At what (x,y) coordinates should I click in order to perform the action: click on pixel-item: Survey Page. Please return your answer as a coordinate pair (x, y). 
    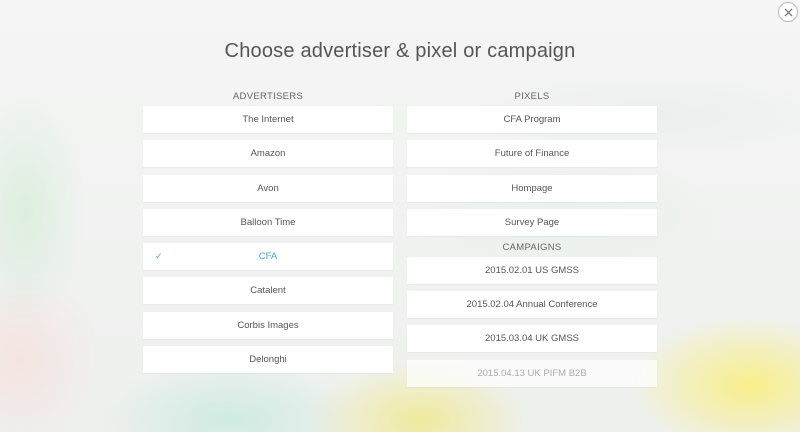
    Looking at the image, I should click on (532, 222).